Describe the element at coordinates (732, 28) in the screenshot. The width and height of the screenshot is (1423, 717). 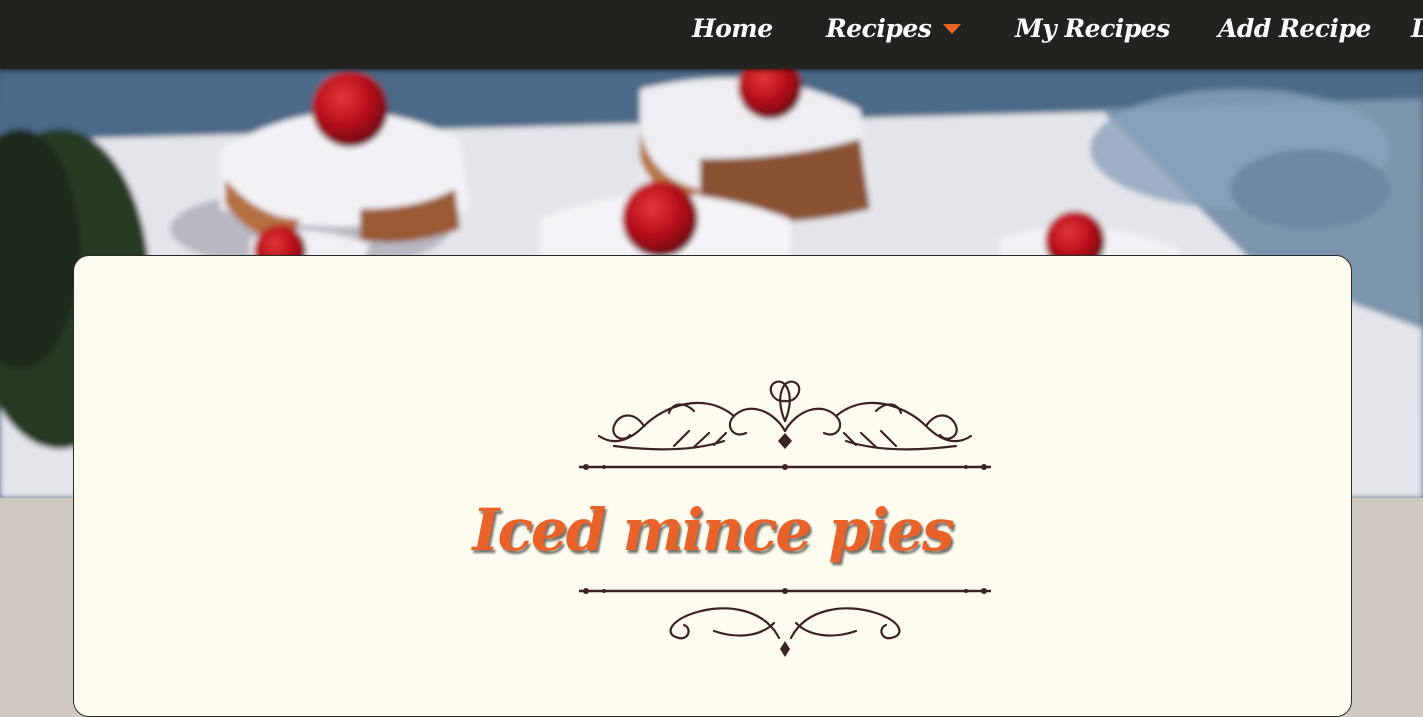
I see `nav-home-link: Home` at that location.